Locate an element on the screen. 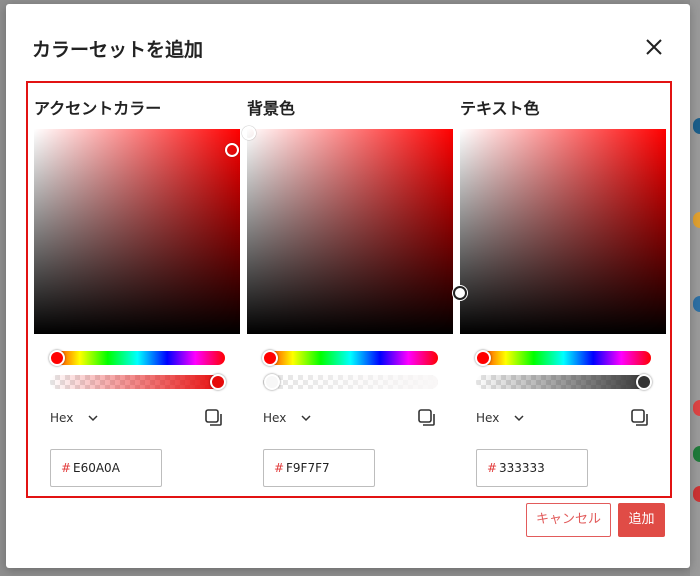 Image resolution: width=700 pixels, height=576 pixels. background-page is located at coordinates (695, 288).